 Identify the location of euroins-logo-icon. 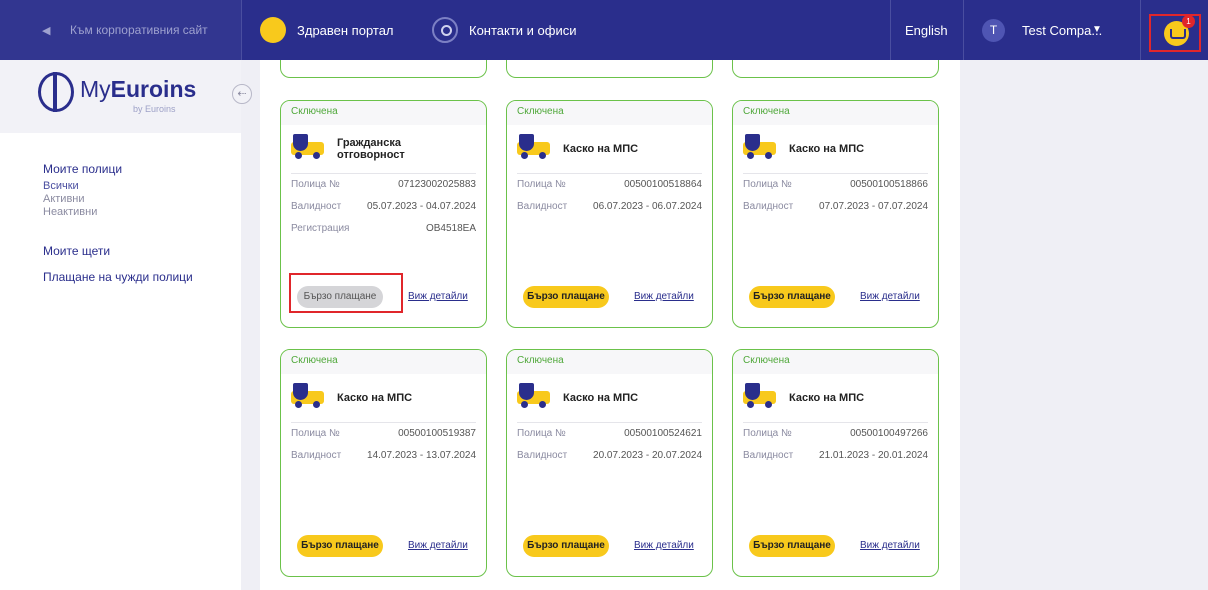
(56, 92).